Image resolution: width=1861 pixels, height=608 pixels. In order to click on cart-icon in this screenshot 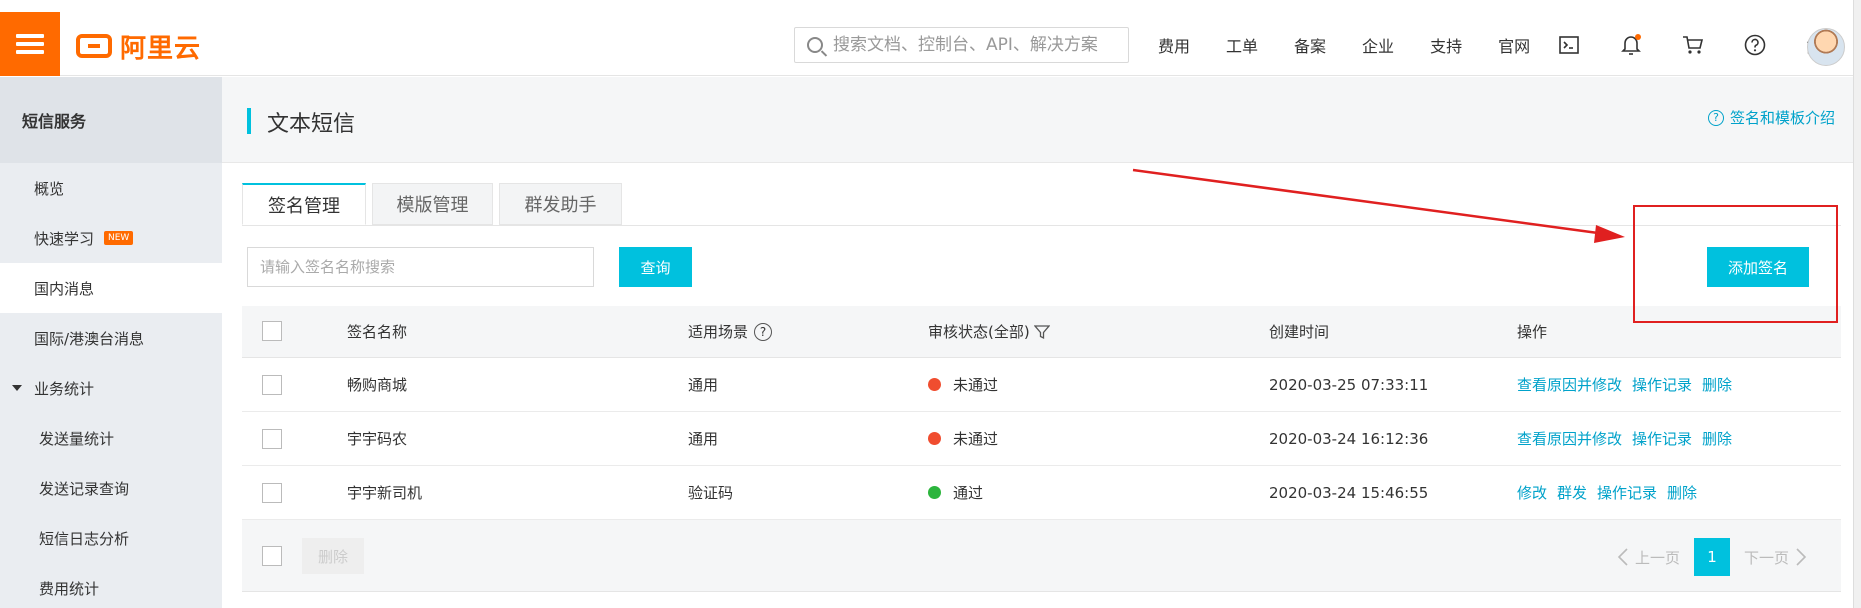, I will do `click(1693, 45)`.